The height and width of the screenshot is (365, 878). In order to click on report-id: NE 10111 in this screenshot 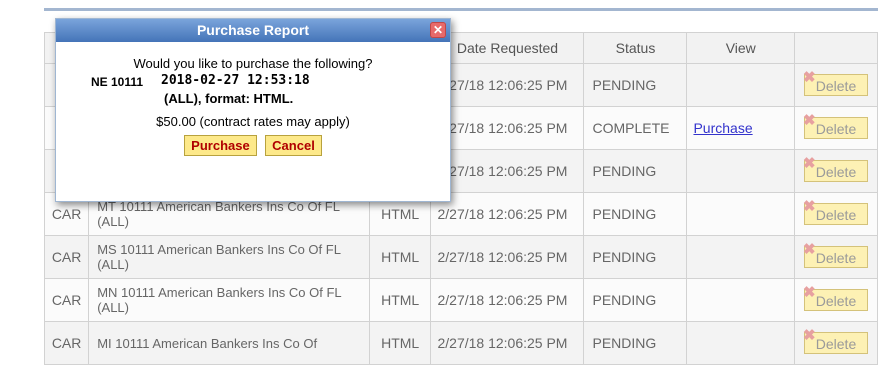, I will do `click(117, 82)`.